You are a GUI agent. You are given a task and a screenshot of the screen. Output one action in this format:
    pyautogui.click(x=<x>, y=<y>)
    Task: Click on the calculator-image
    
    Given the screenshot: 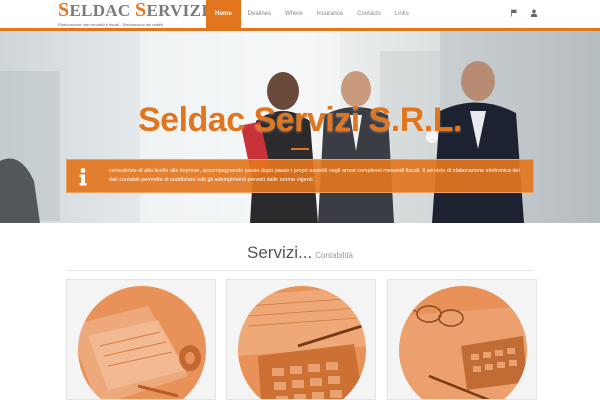 What is the action you would take?
    pyautogui.click(x=302, y=342)
    